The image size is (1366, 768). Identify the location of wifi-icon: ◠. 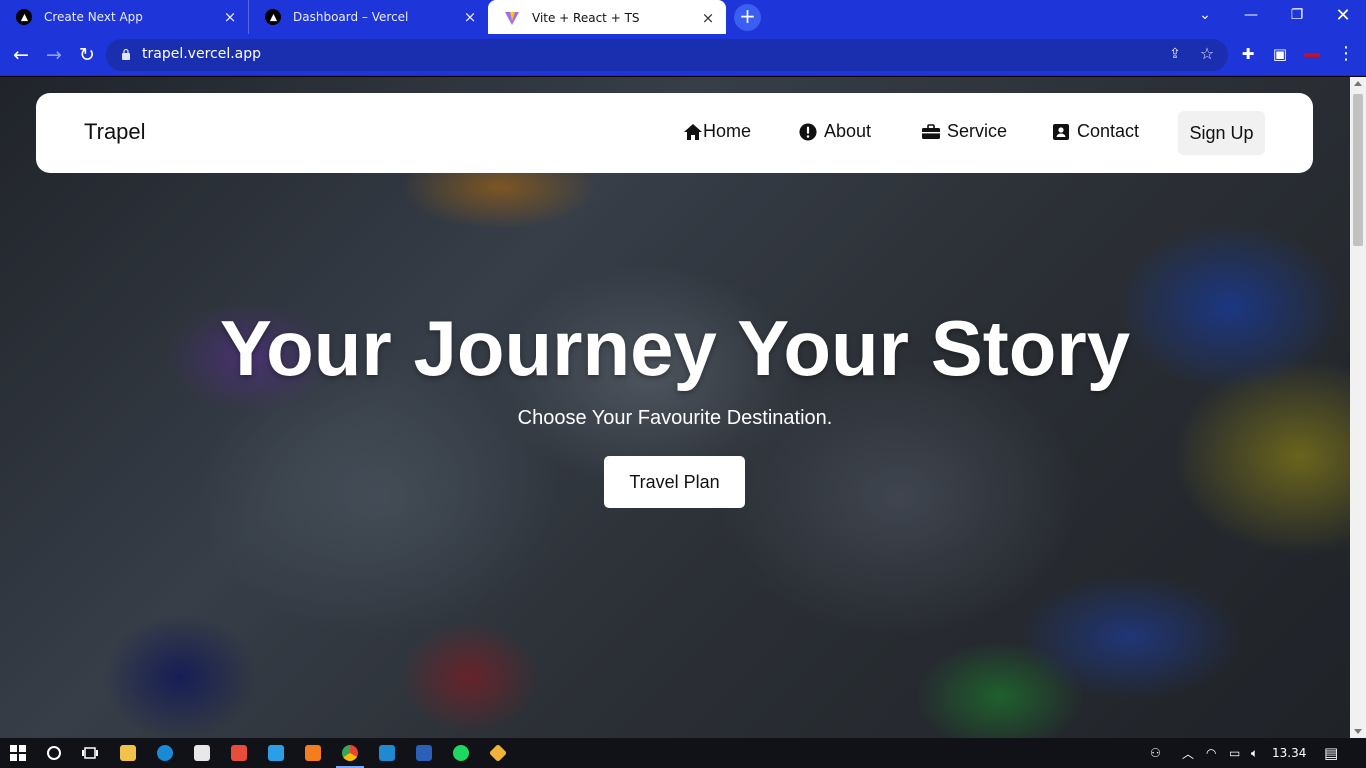
(1211, 753).